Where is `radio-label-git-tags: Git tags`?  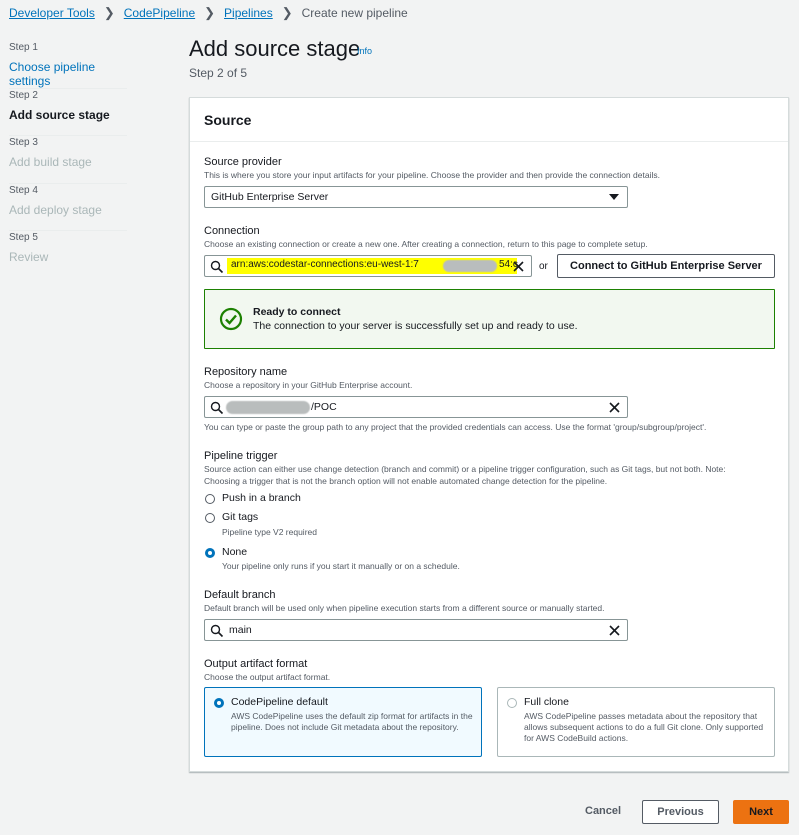 radio-label-git-tags: Git tags is located at coordinates (240, 517).